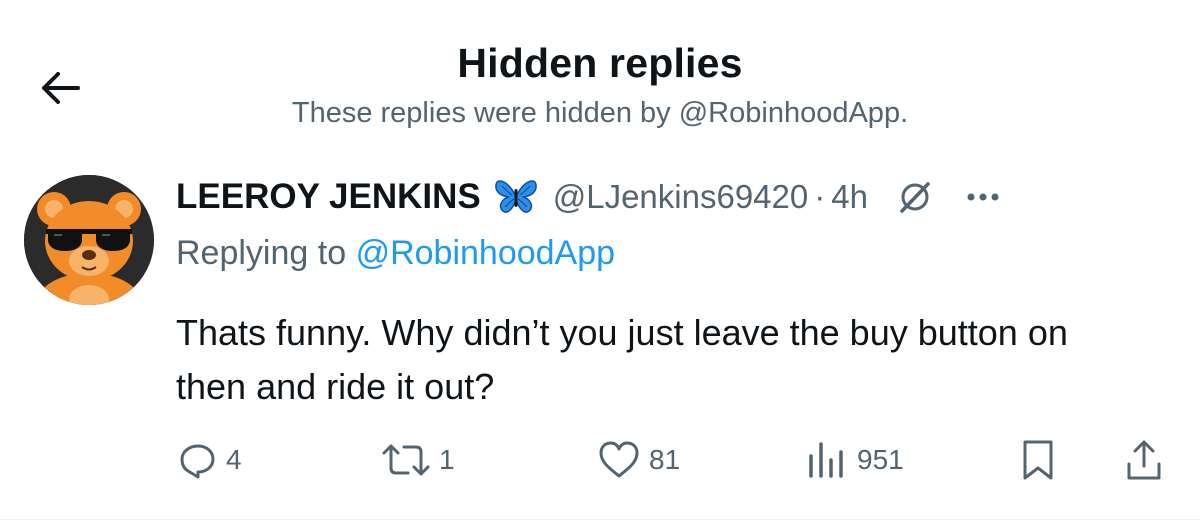  What do you see at coordinates (619, 459) in the screenshot?
I see `heart-icon` at bounding box center [619, 459].